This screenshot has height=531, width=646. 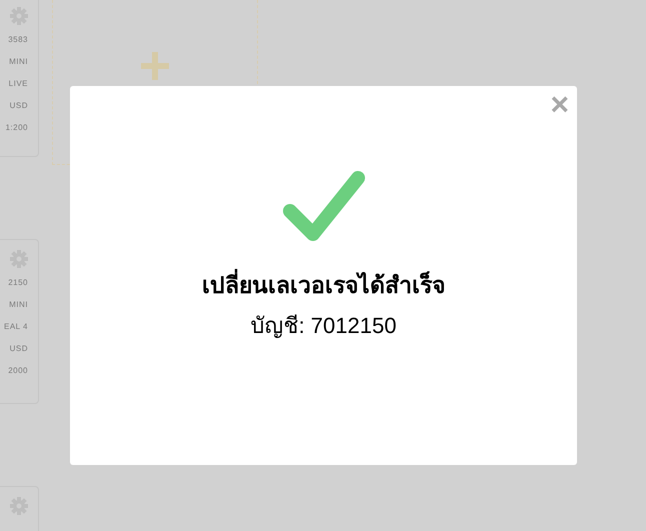 What do you see at coordinates (18, 371) in the screenshot?
I see `account-detail: 2000` at bounding box center [18, 371].